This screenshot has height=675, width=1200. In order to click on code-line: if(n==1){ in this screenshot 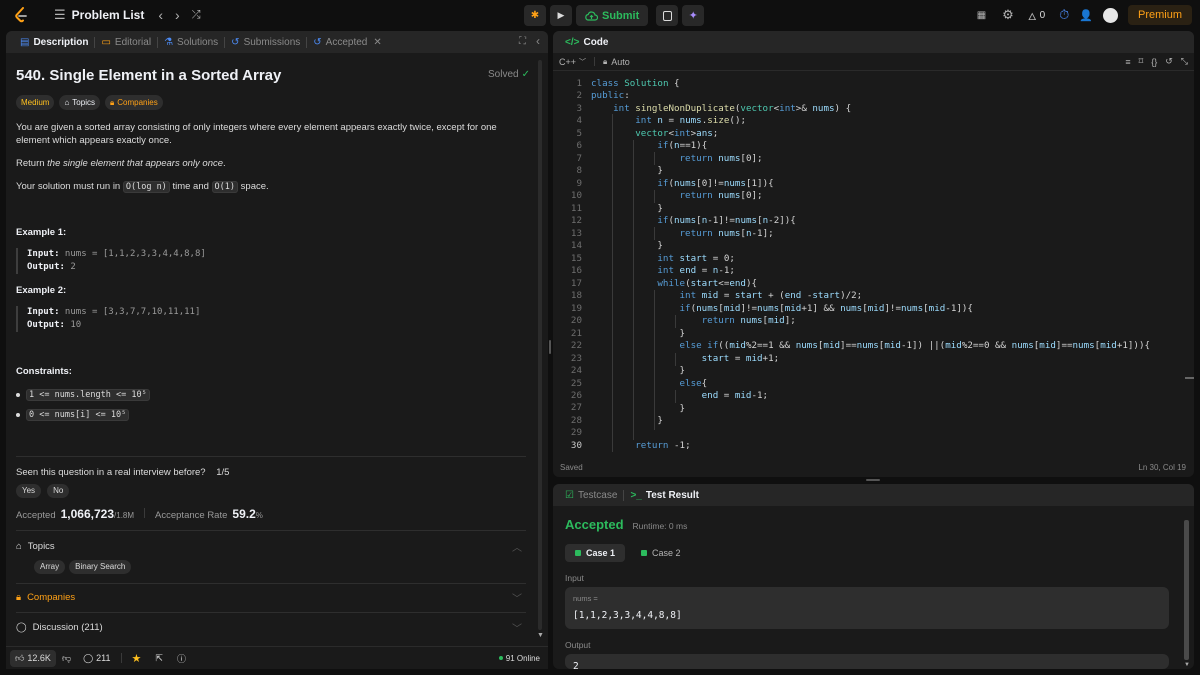, I will do `click(649, 145)`.